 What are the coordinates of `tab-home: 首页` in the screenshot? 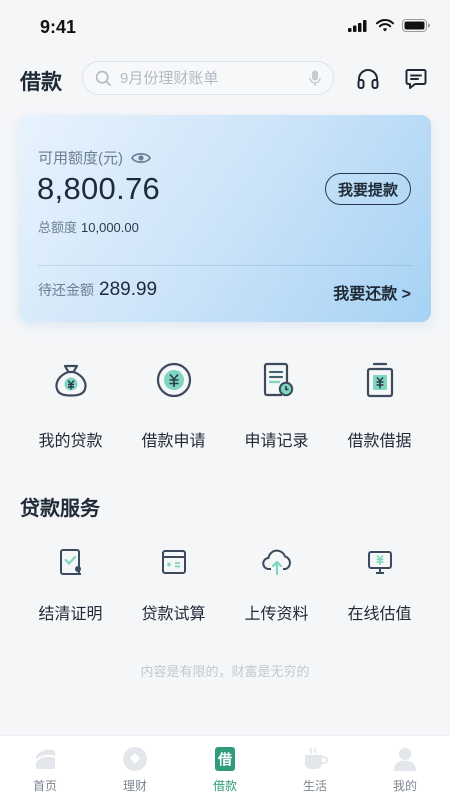 It's located at (45, 768).